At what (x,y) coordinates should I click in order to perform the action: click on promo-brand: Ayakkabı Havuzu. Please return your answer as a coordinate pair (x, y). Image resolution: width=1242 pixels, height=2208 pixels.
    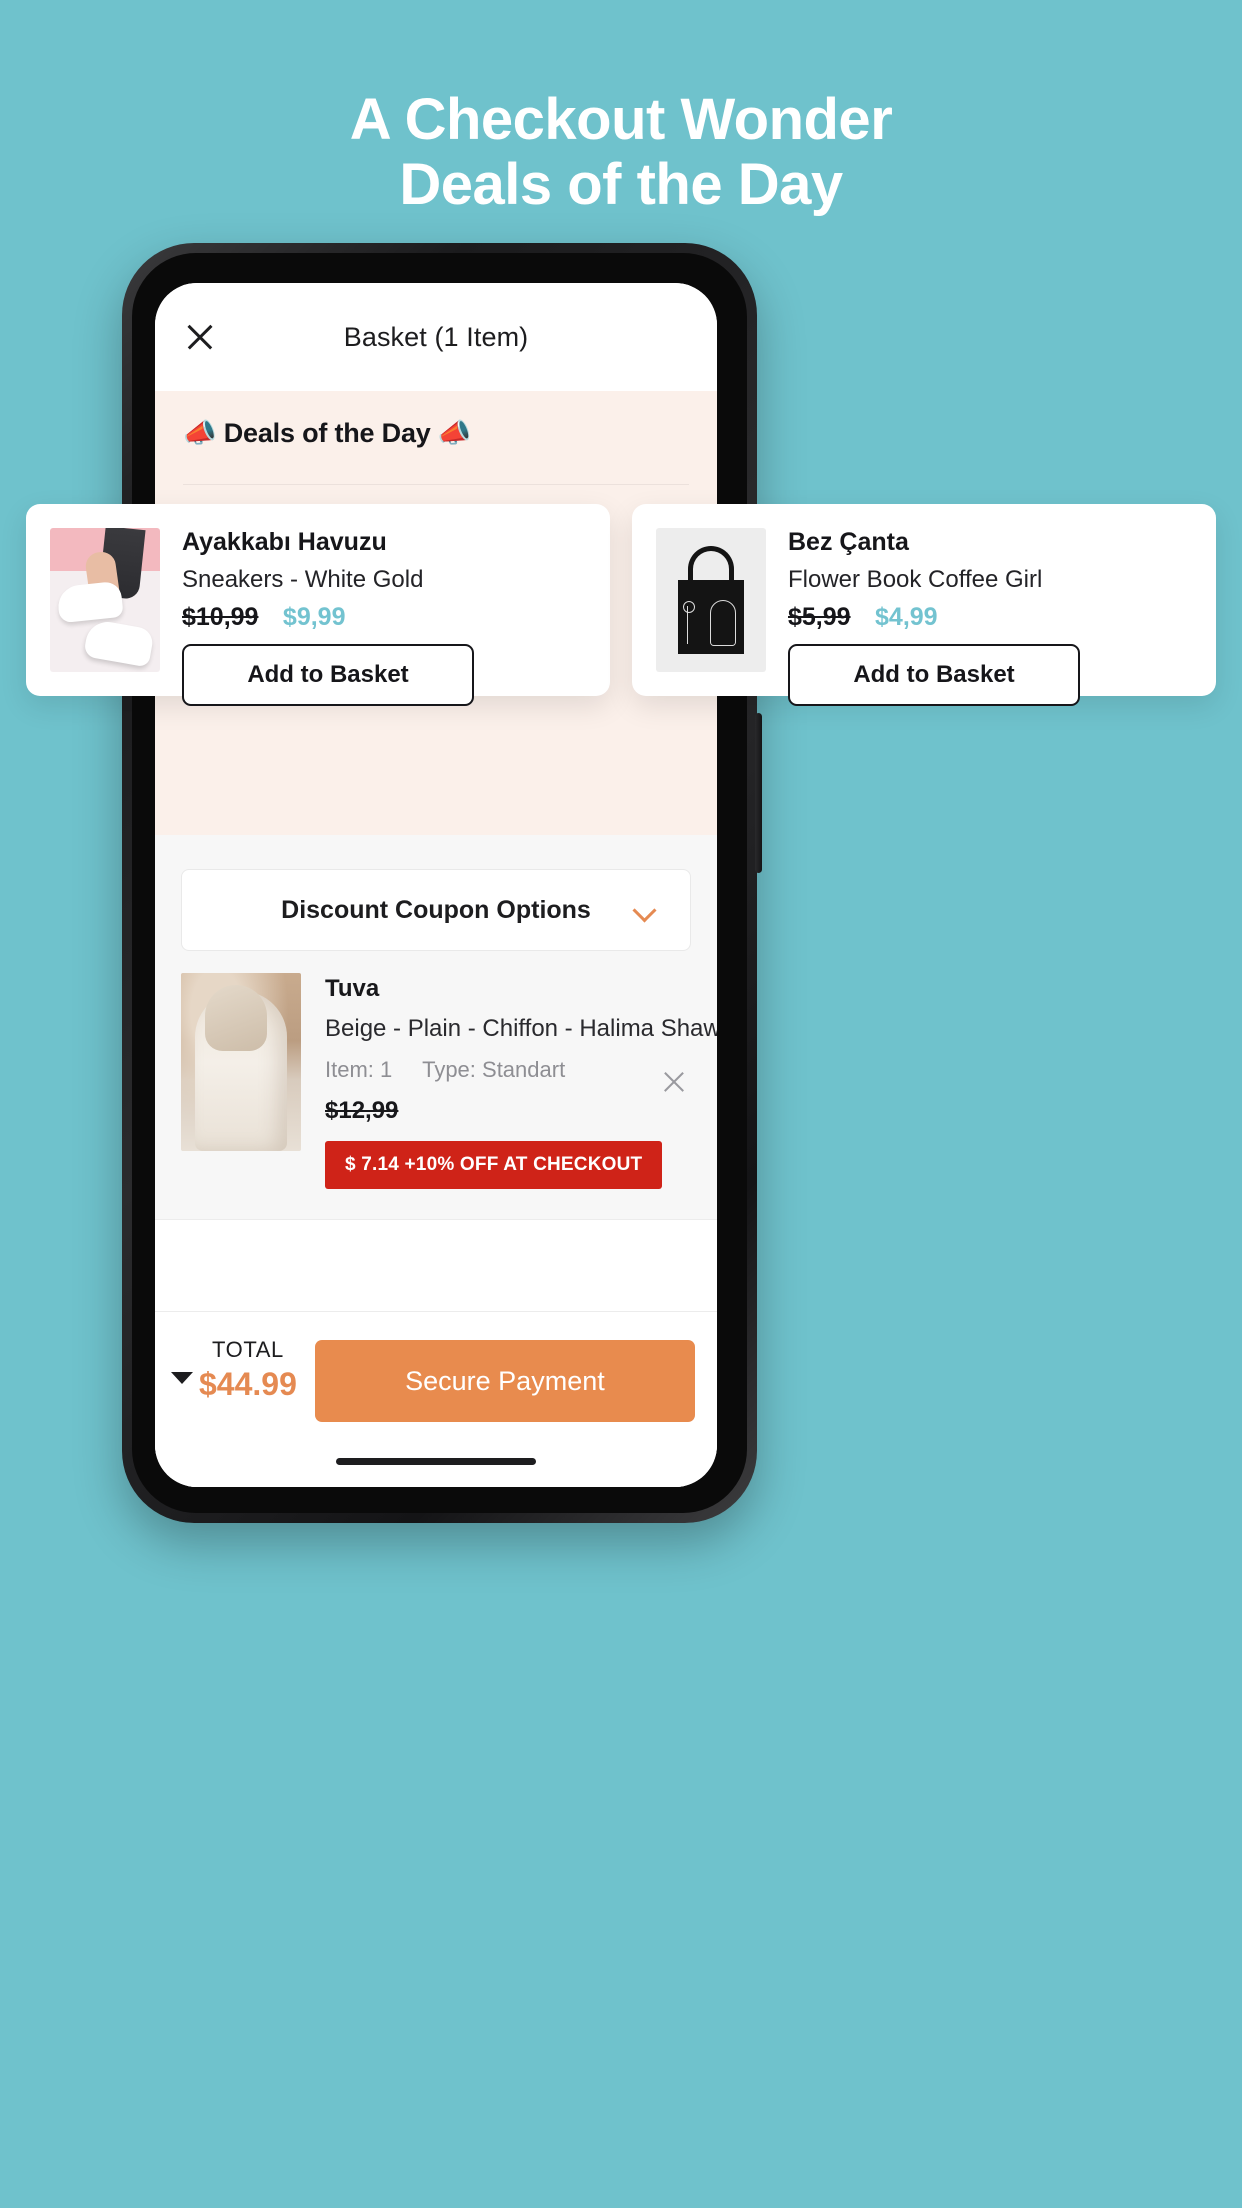
    Looking at the image, I should click on (284, 542).